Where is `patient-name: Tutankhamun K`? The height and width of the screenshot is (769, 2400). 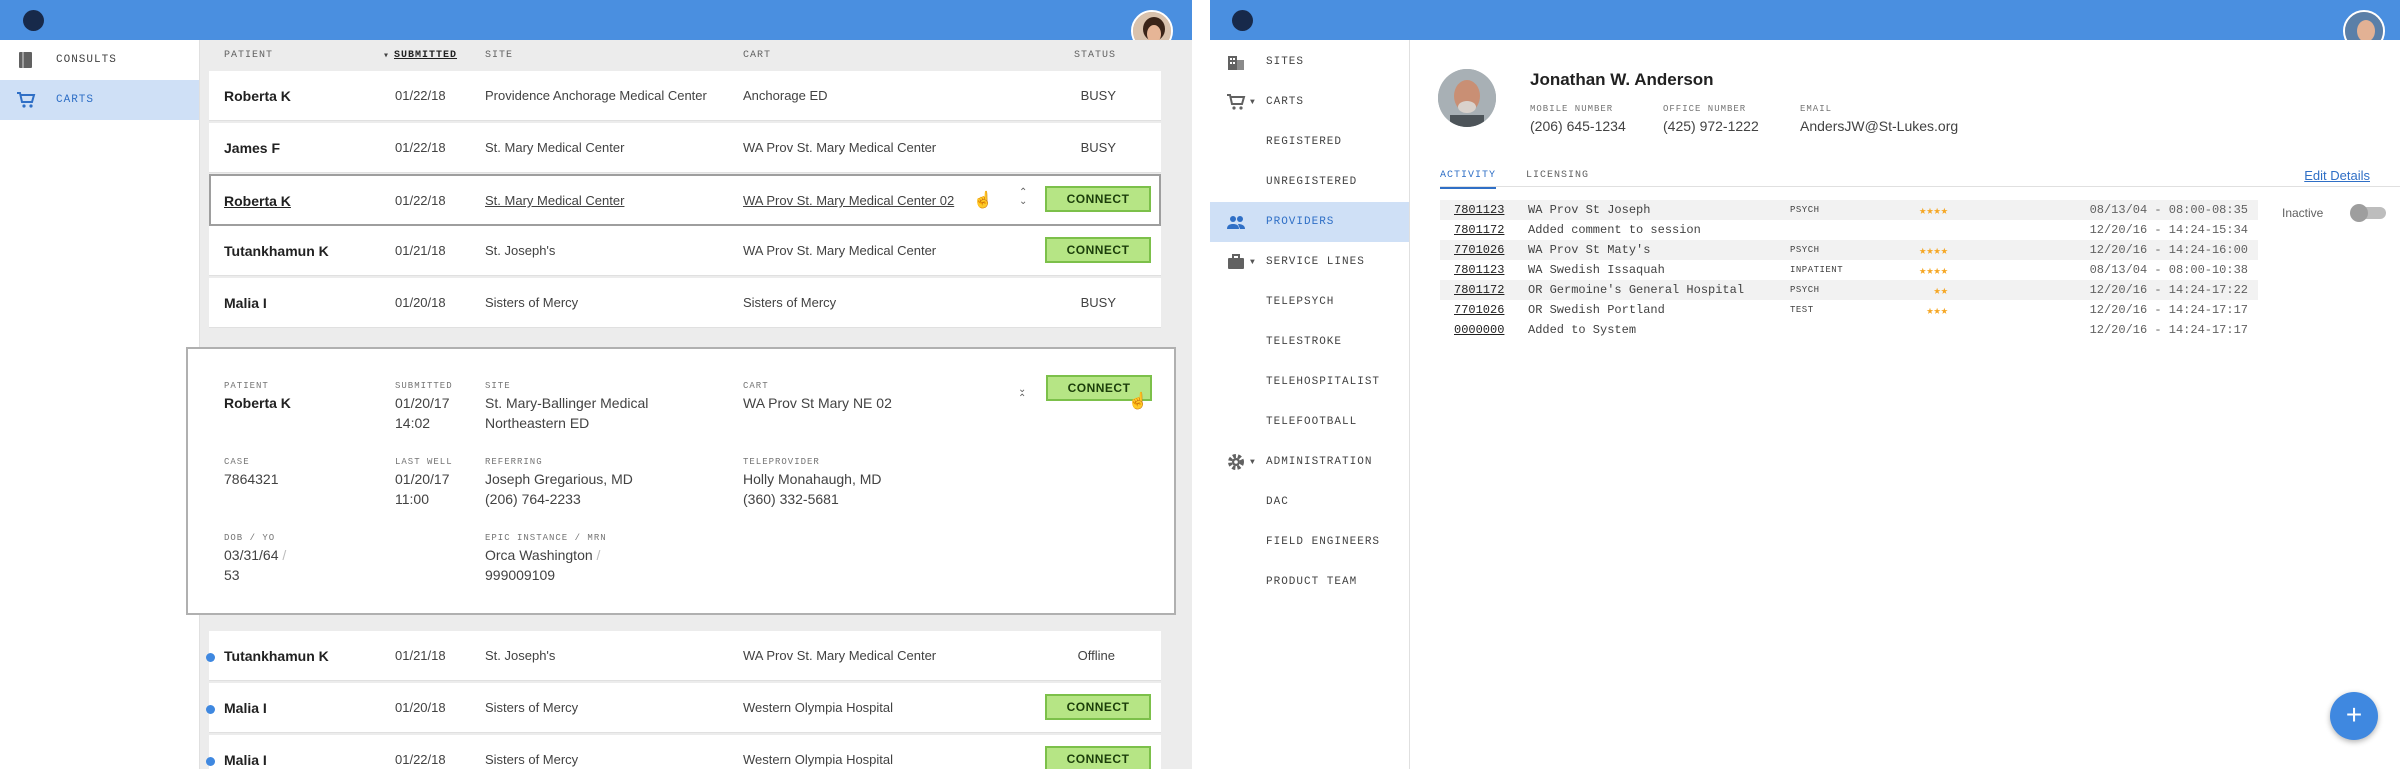
patient-name: Tutankhamun K is located at coordinates (276, 251).